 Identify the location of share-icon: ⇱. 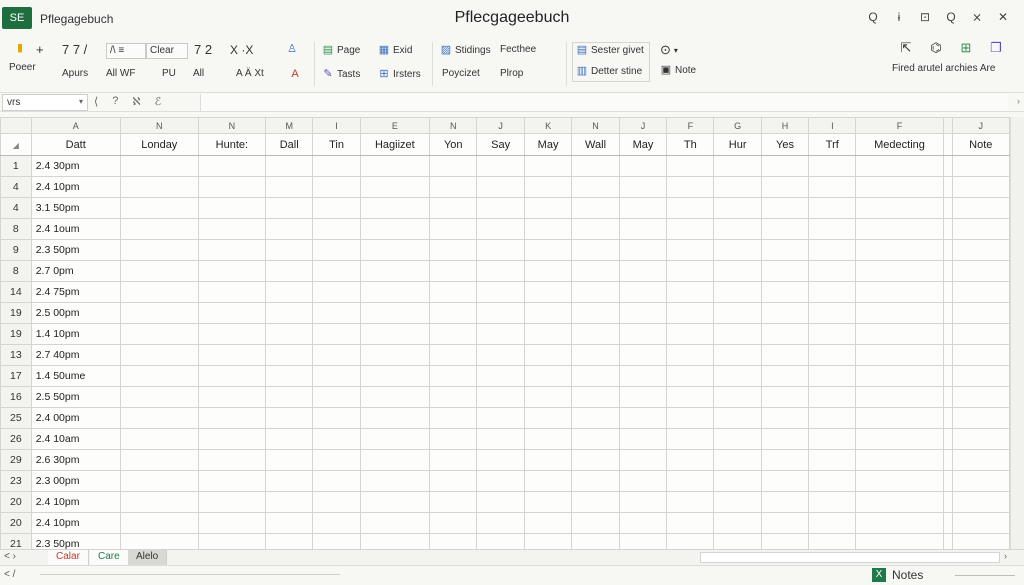
(906, 49).